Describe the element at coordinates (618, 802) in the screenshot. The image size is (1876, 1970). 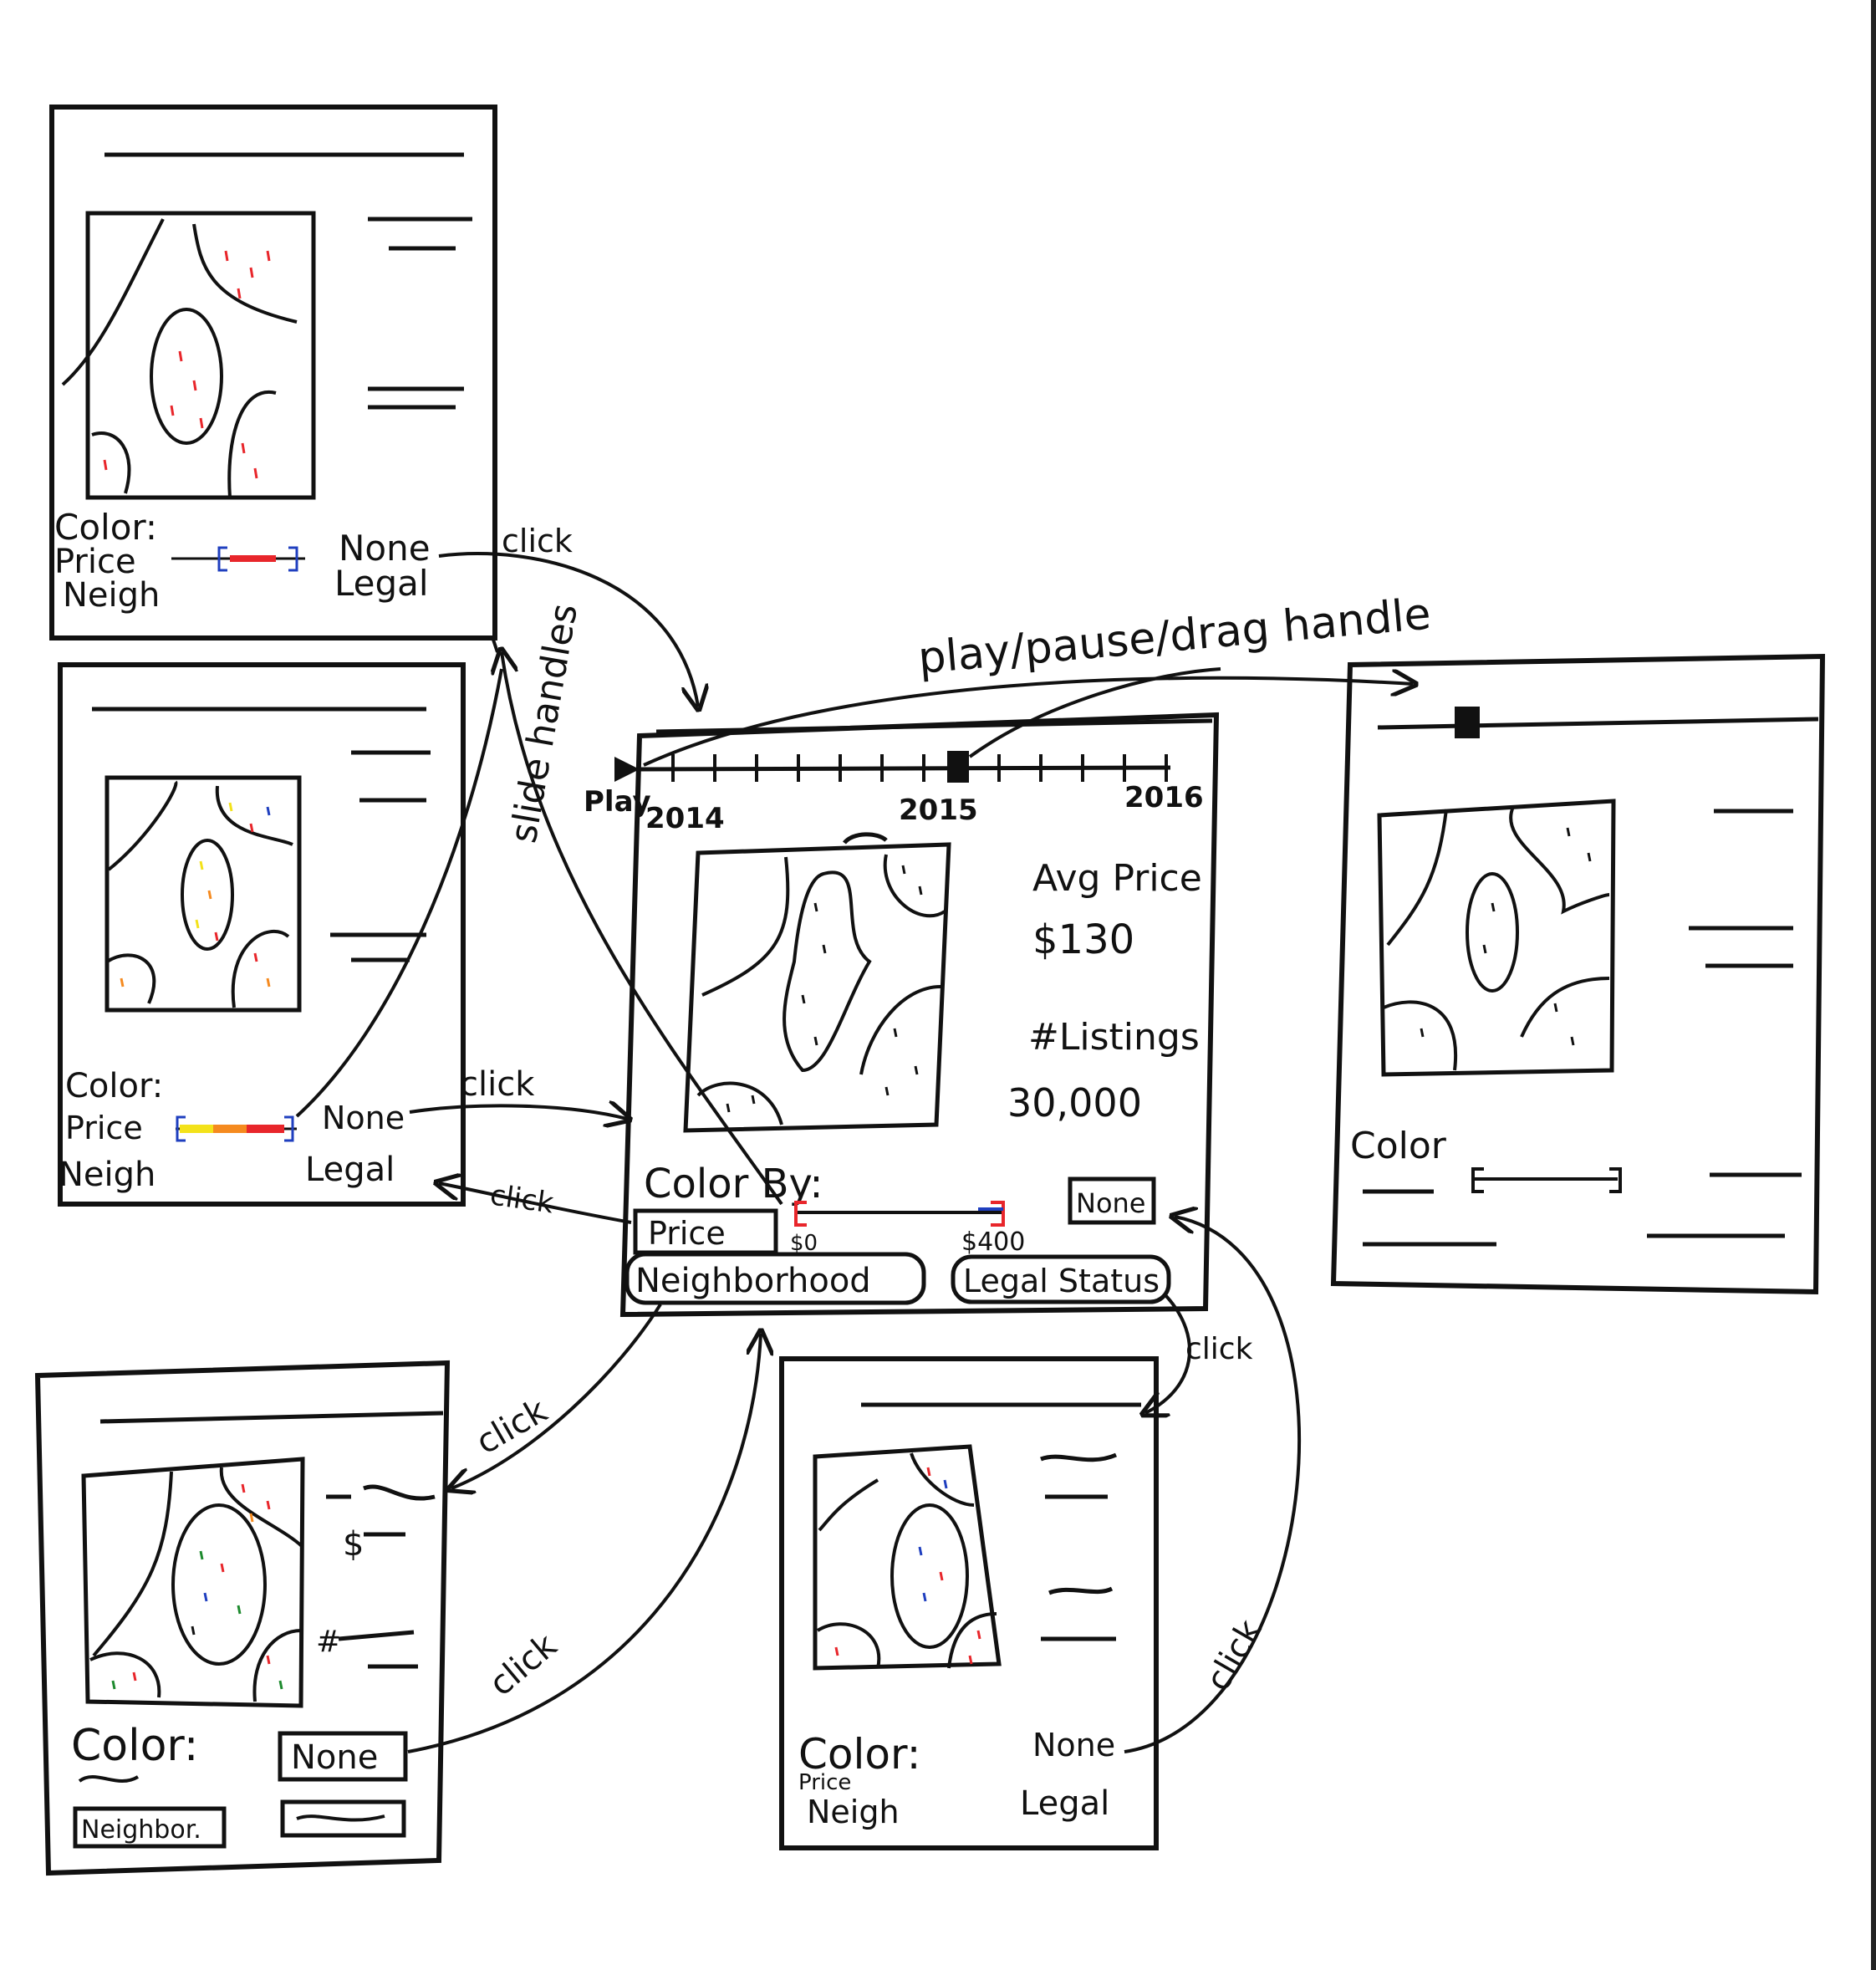
I see `play-label: Play` at that location.